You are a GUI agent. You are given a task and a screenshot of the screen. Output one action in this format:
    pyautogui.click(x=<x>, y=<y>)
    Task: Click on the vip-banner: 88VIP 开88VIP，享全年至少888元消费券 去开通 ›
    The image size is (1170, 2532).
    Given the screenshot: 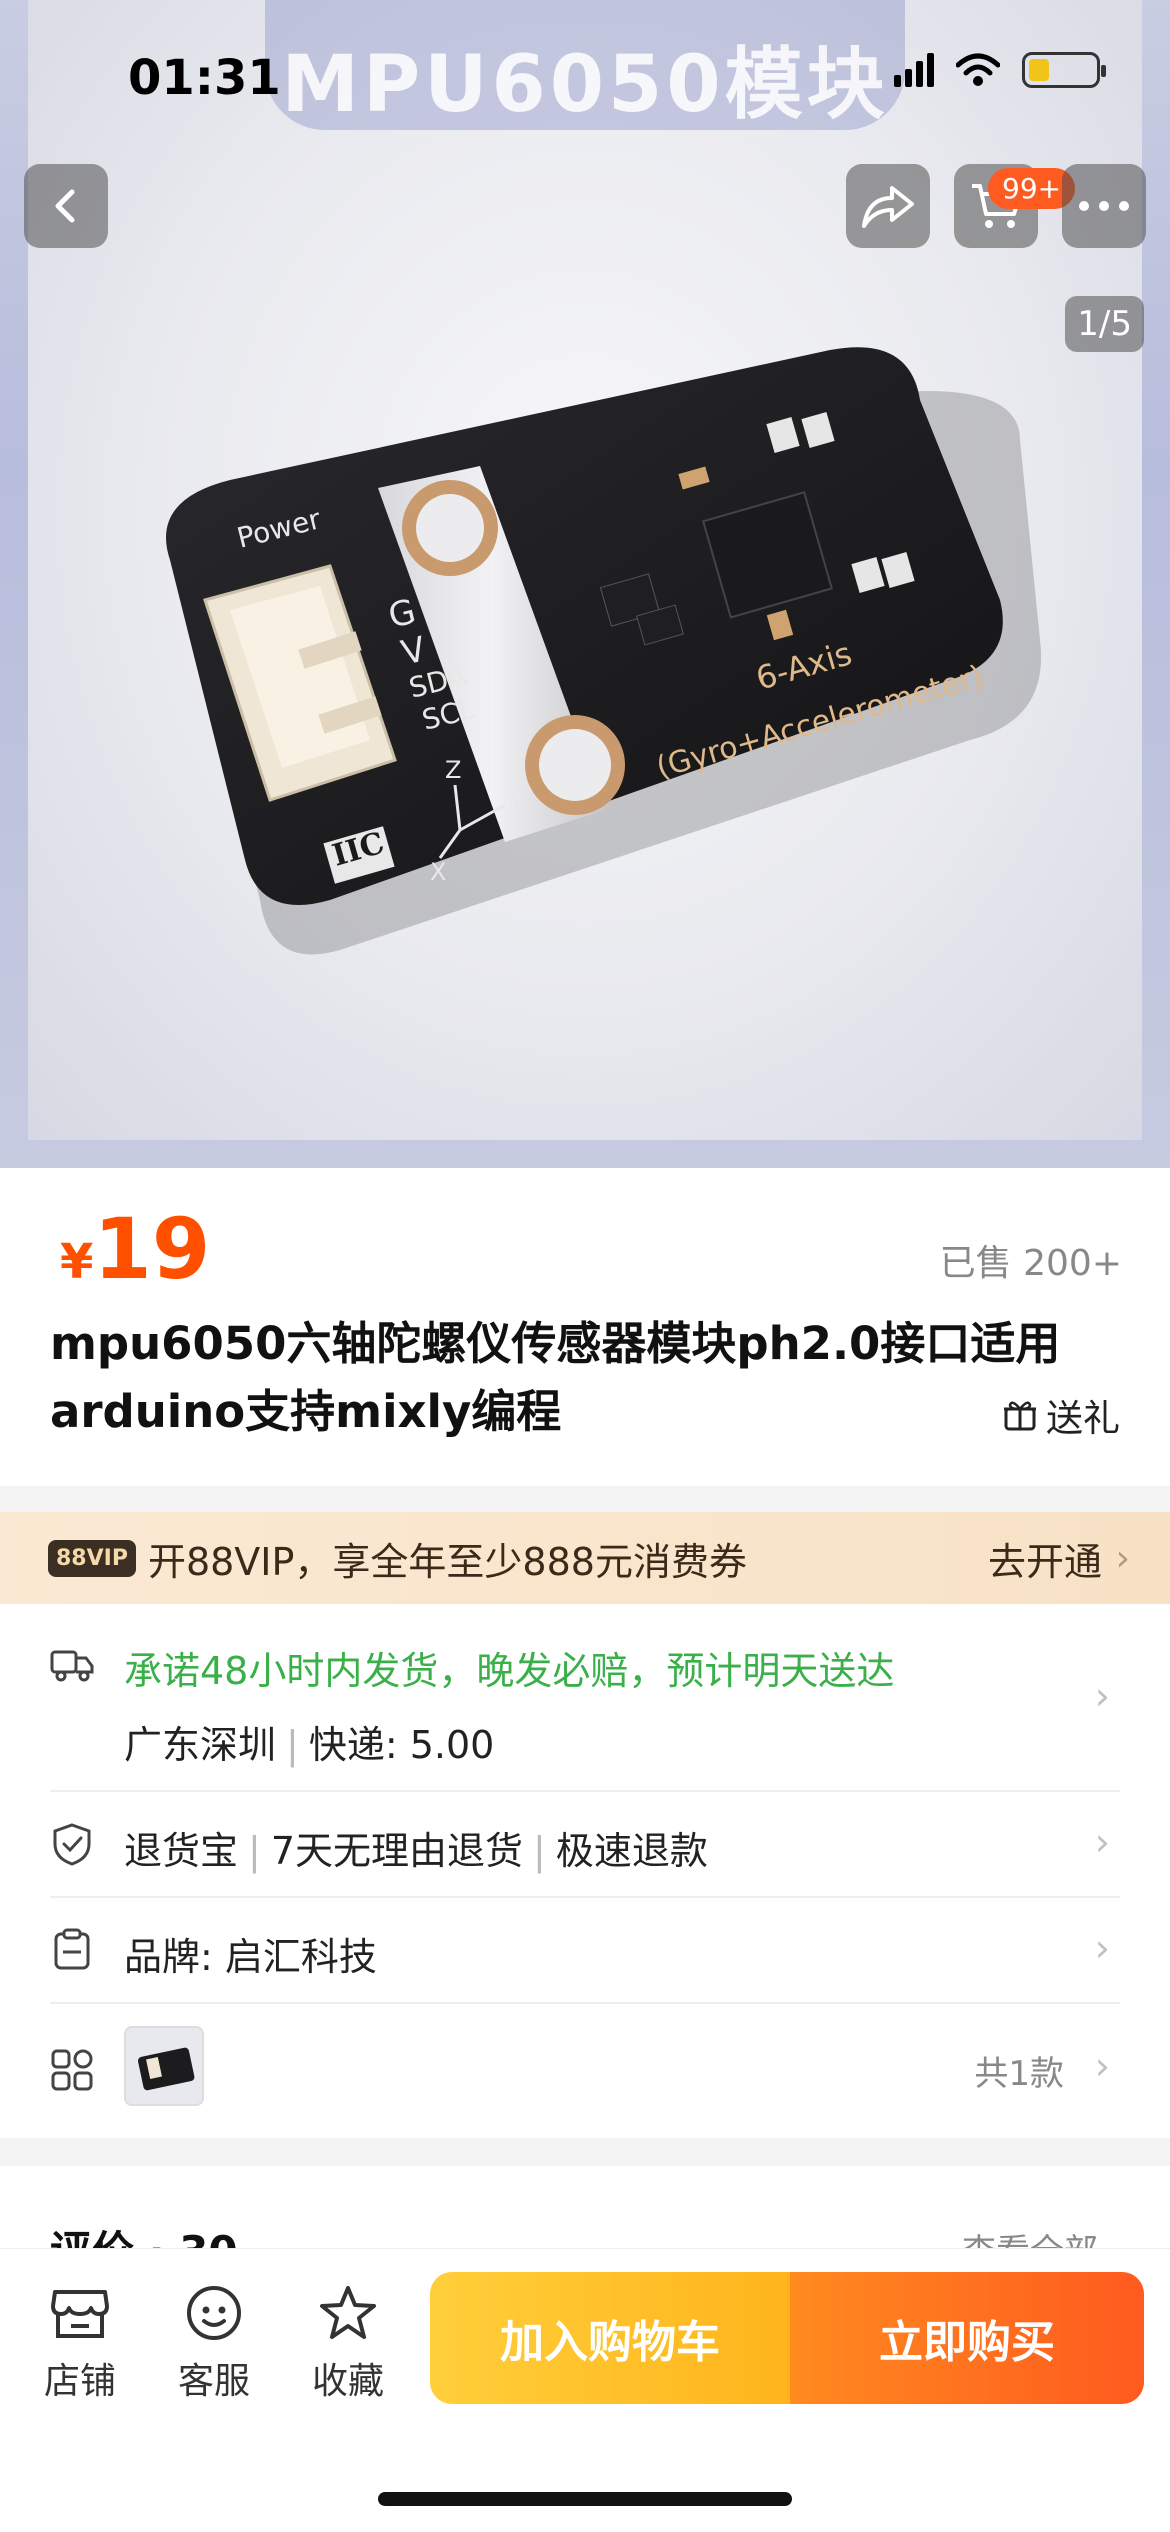 What is the action you would take?
    pyautogui.click(x=585, y=1558)
    